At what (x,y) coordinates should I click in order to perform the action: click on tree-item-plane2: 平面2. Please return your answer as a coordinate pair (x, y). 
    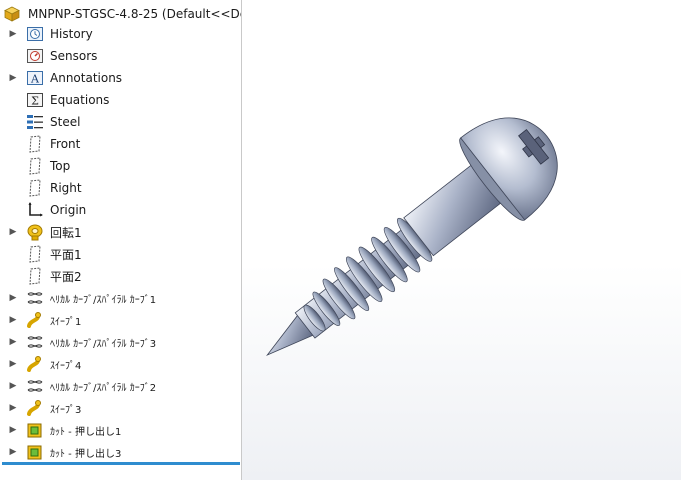
    Looking at the image, I should click on (120, 276).